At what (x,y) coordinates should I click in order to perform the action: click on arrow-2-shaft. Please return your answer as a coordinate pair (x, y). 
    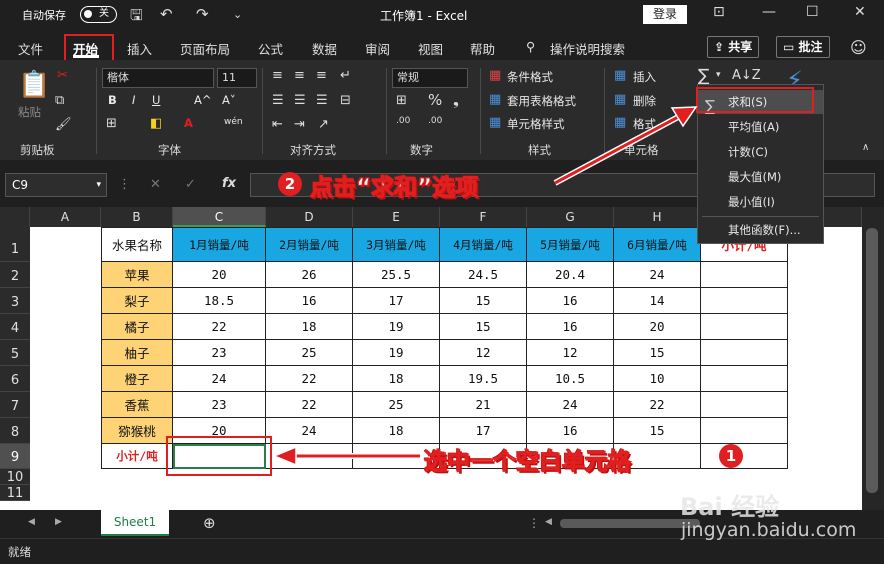
    Looking at the image, I should click on (617, 149).